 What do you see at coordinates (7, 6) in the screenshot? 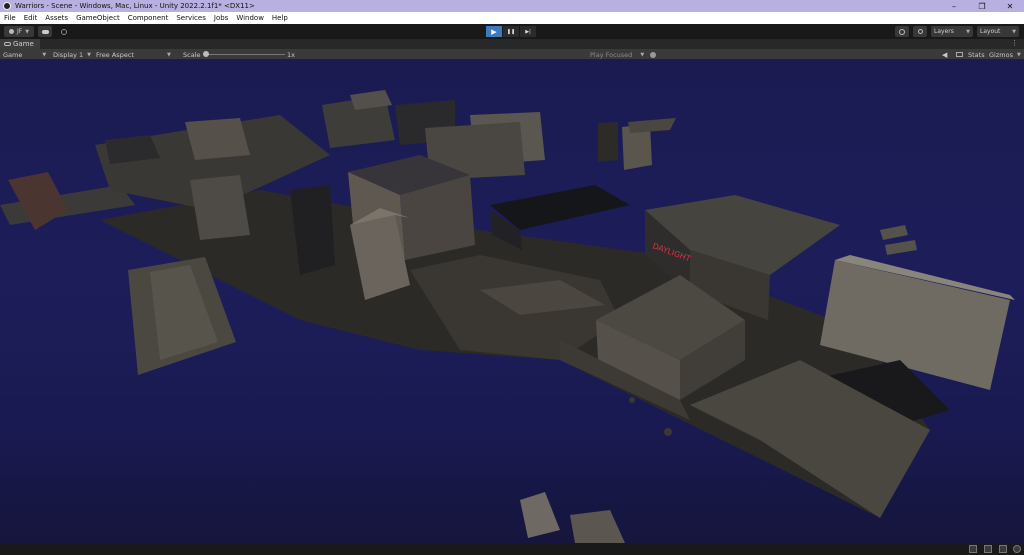
I see `unity-logo-icon` at bounding box center [7, 6].